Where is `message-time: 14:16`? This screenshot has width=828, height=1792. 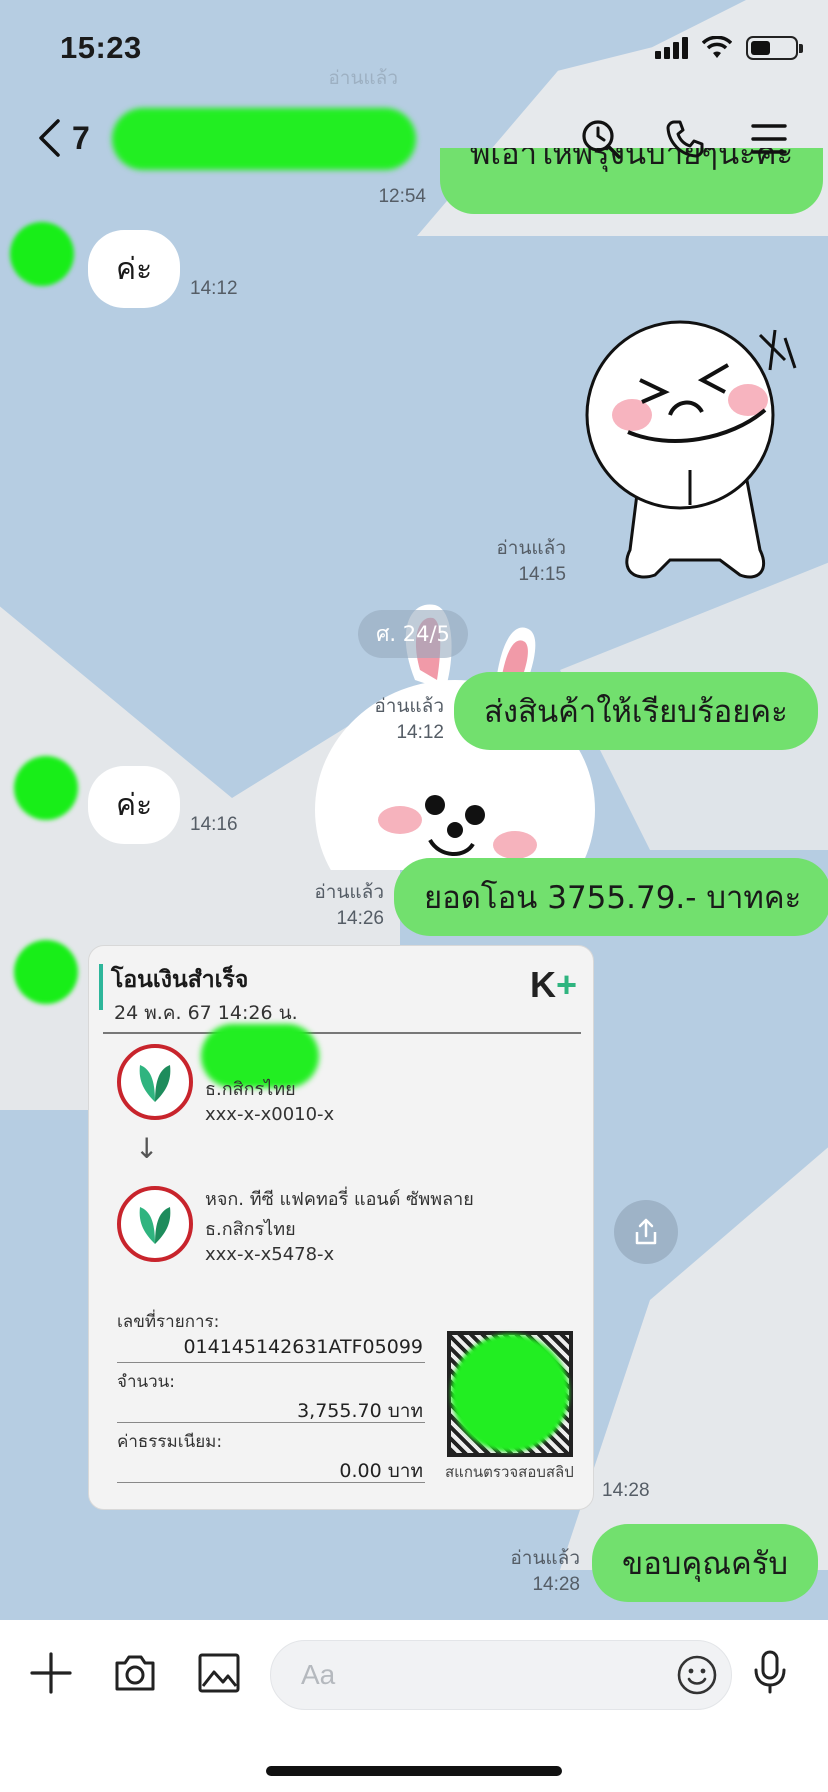
message-time: 14:16 is located at coordinates (214, 824).